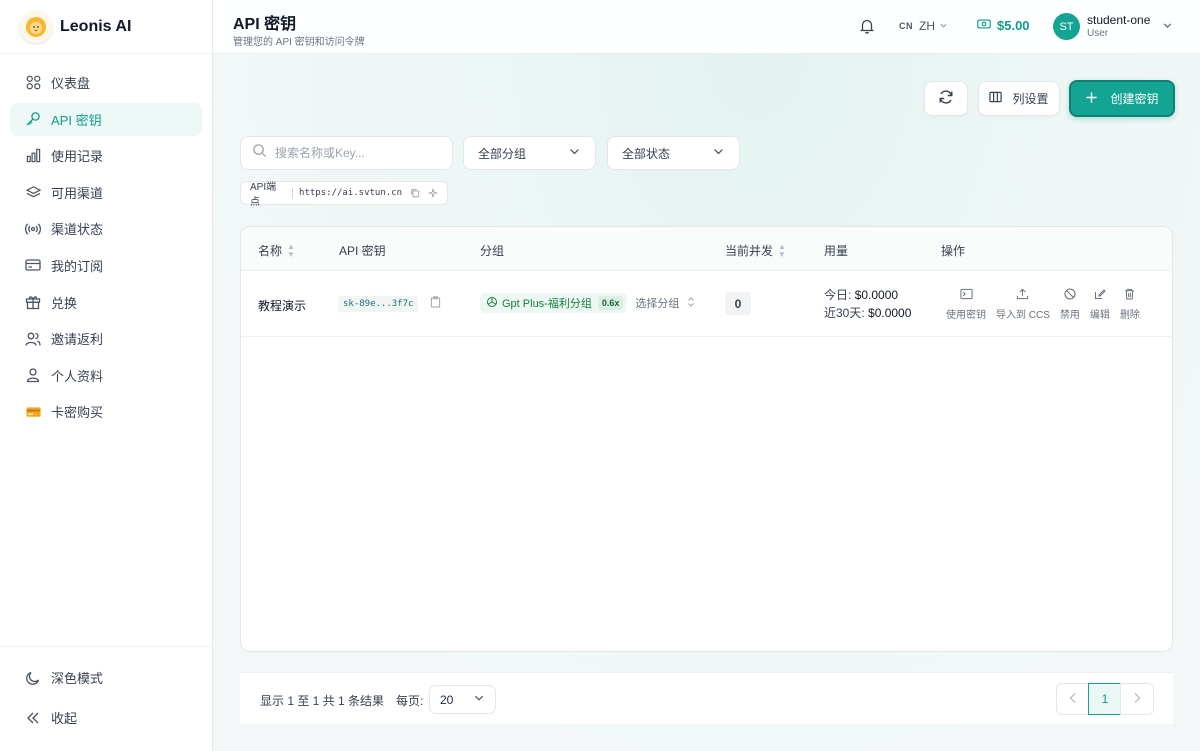 This screenshot has height=751, width=1200. What do you see at coordinates (96, 26) in the screenshot?
I see `brand-name: Leonis AI` at bounding box center [96, 26].